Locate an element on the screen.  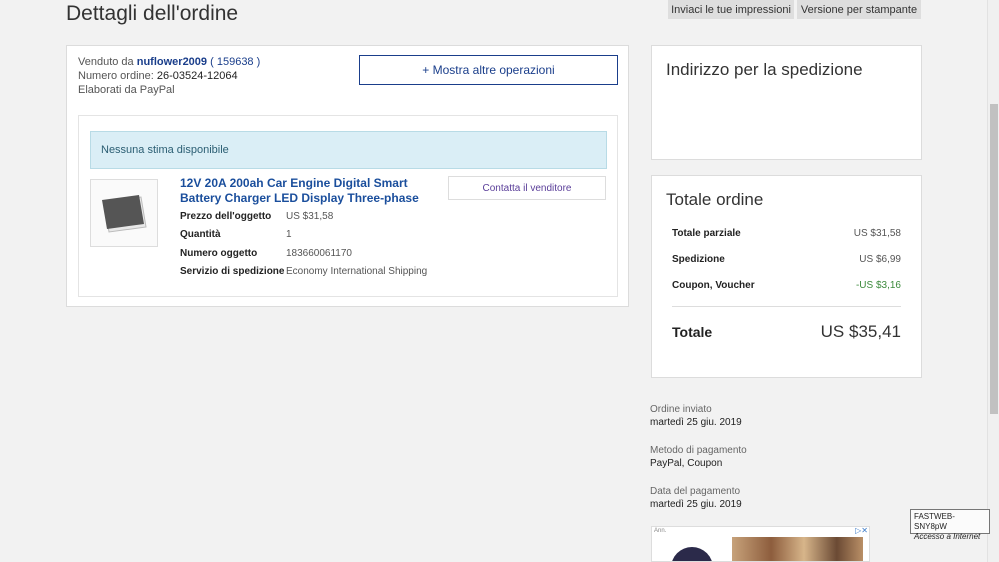
coupon-value: -US $3,16 is located at coordinates (878, 285).